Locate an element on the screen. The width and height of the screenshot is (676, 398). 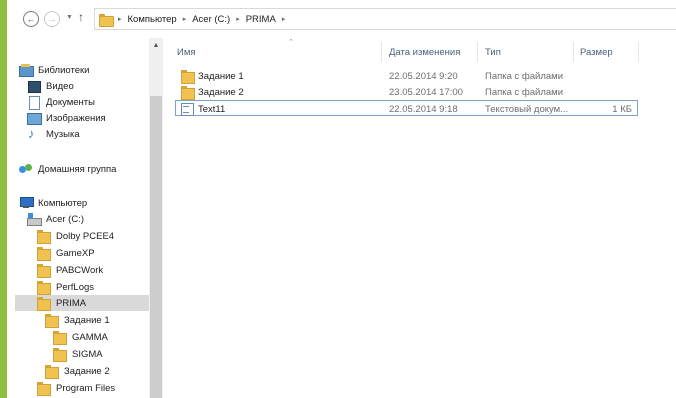
column-label: Дата изменения is located at coordinates (425, 52).